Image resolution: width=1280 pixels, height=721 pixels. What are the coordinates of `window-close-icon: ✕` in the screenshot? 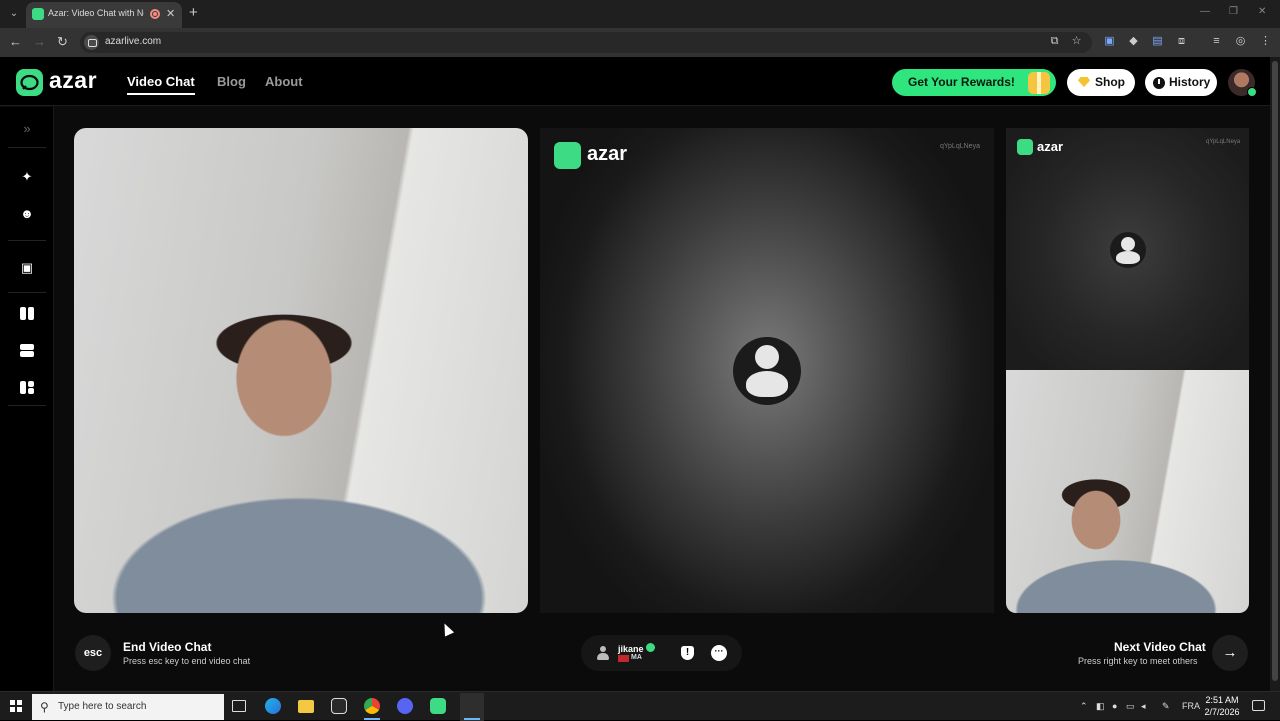 It's located at (1262, 11).